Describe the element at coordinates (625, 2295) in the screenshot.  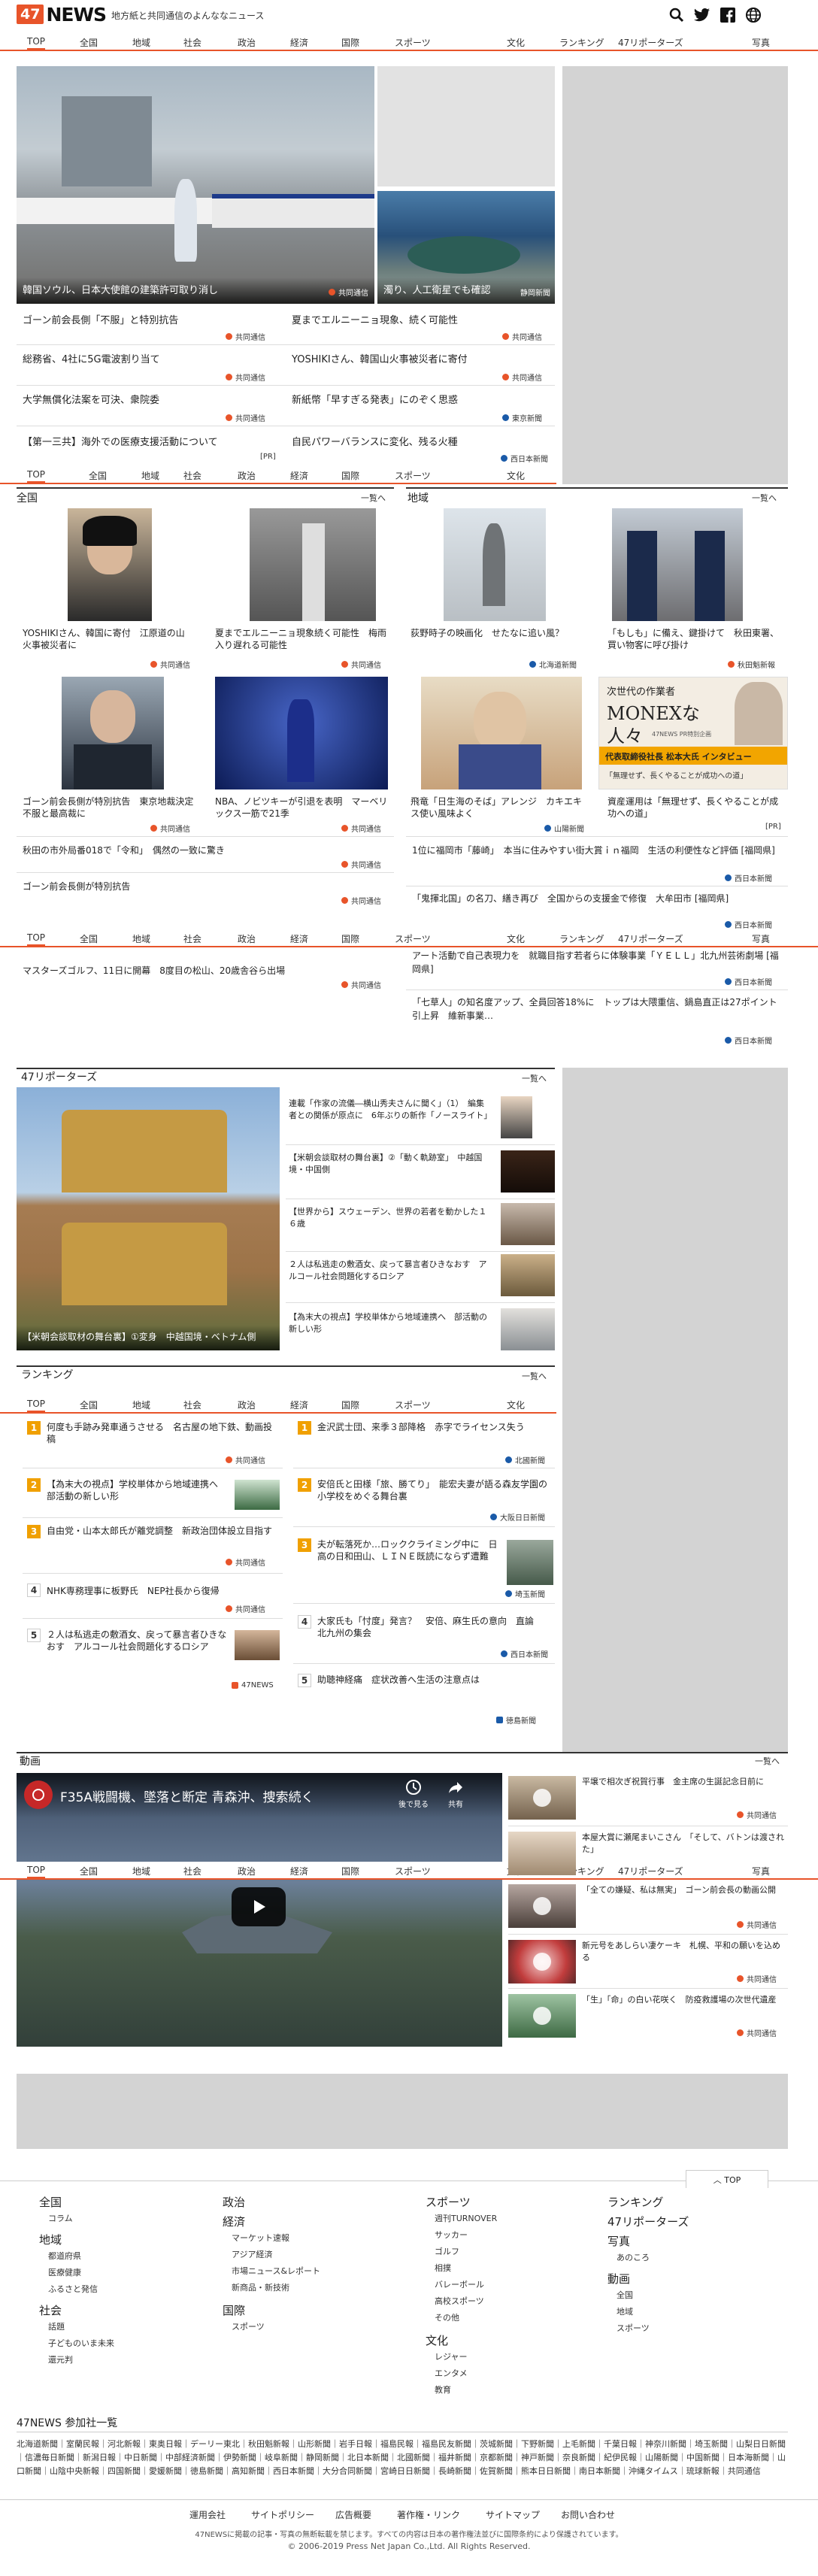
I see `footer-sublink: 全国` at that location.